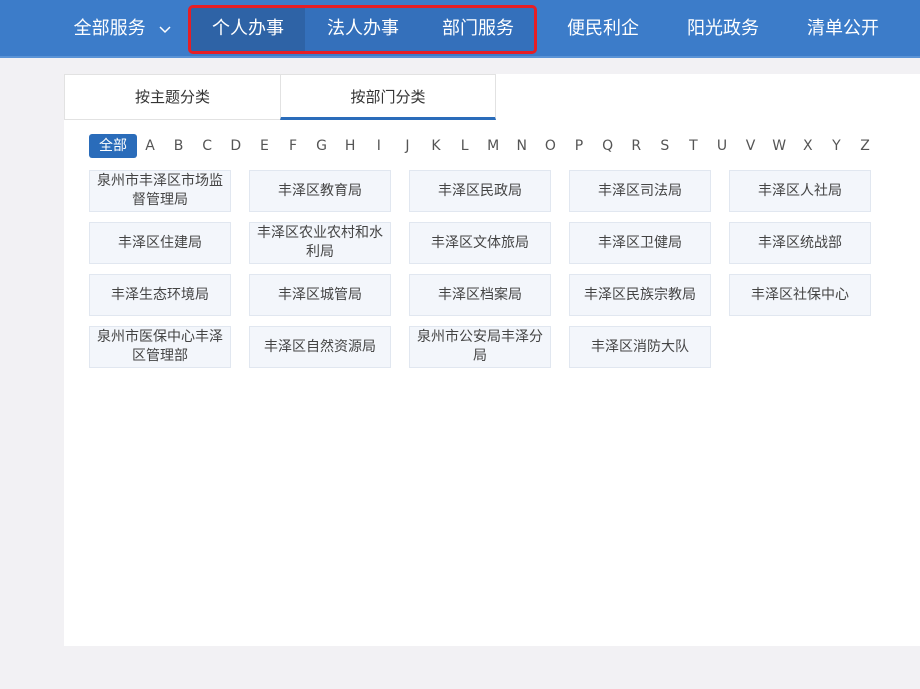 This screenshot has width=920, height=689. Describe the element at coordinates (436, 146) in the screenshot. I see `letter-filter-k: K` at that location.